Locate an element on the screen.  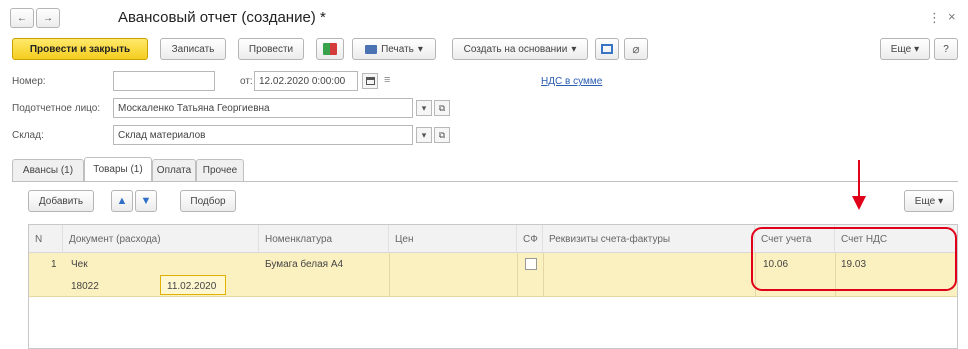
col-account: Счет учета is located at coordinates (795, 239).